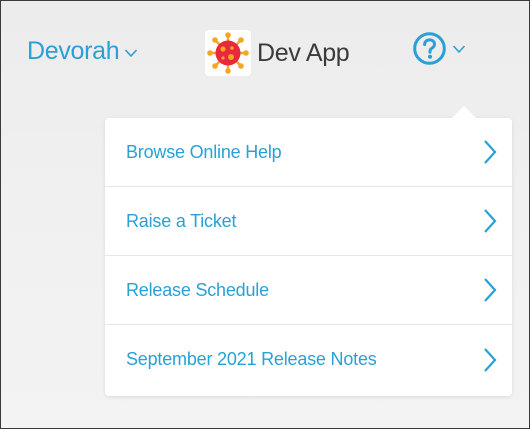 Image resolution: width=530 pixels, height=429 pixels. I want to click on menu-item-label: Raise a Ticket, so click(181, 220).